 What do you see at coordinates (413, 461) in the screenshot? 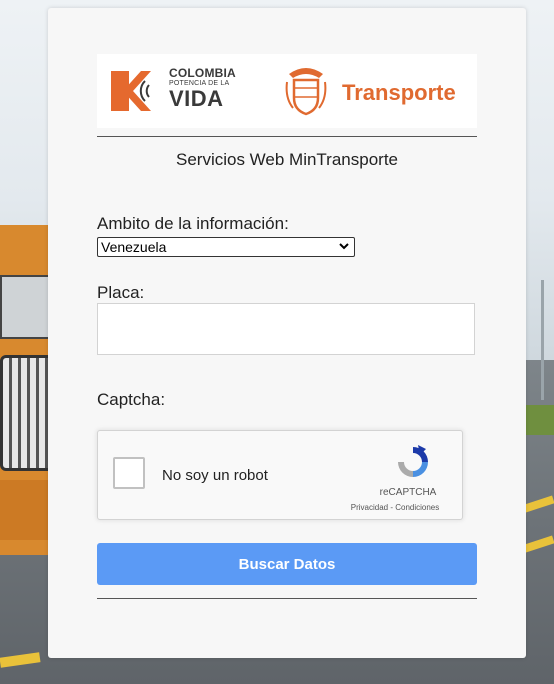
I see `recaptcha-icon` at bounding box center [413, 461].